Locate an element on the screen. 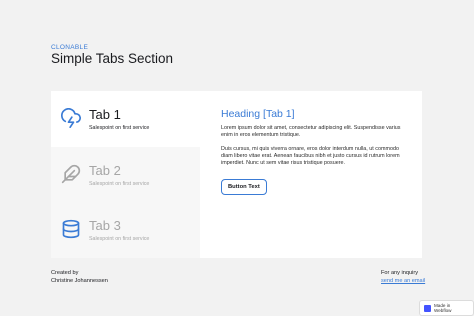  database-icon is located at coordinates (71, 229).